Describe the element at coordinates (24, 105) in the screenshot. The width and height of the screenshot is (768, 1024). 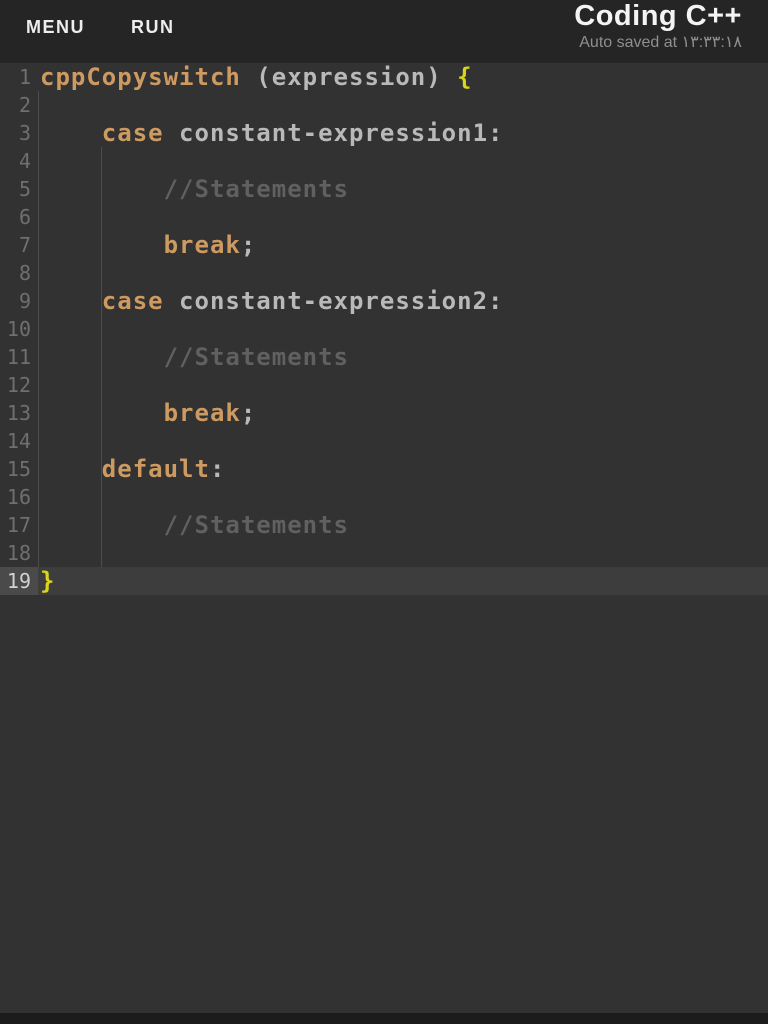
I see `line-number: 2` at that location.